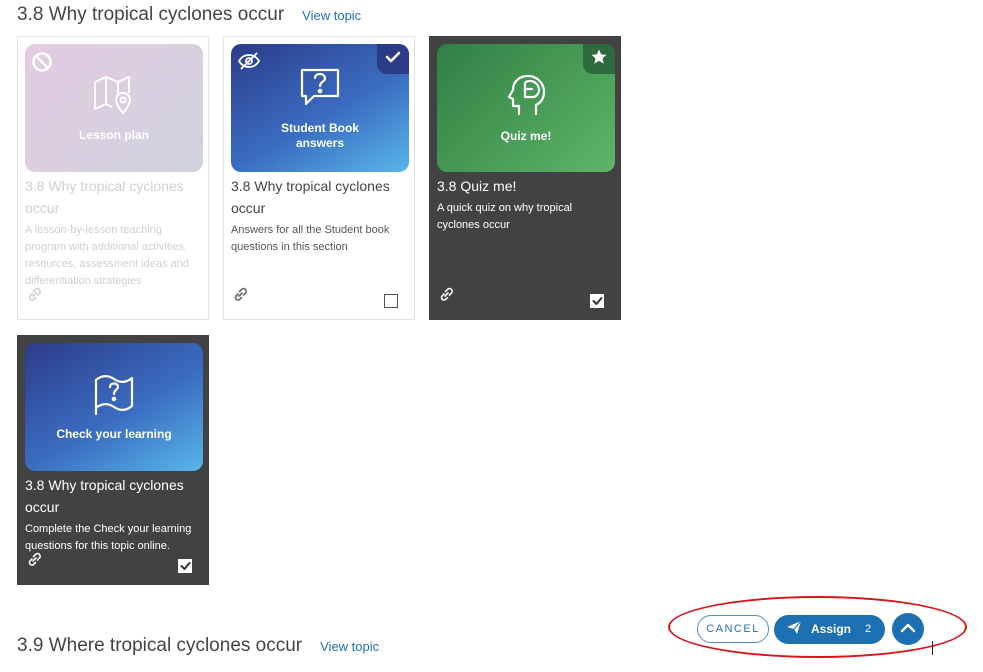 The width and height of the screenshot is (983, 672). Describe the element at coordinates (42, 64) in the screenshot. I see `blocked-icon` at that location.